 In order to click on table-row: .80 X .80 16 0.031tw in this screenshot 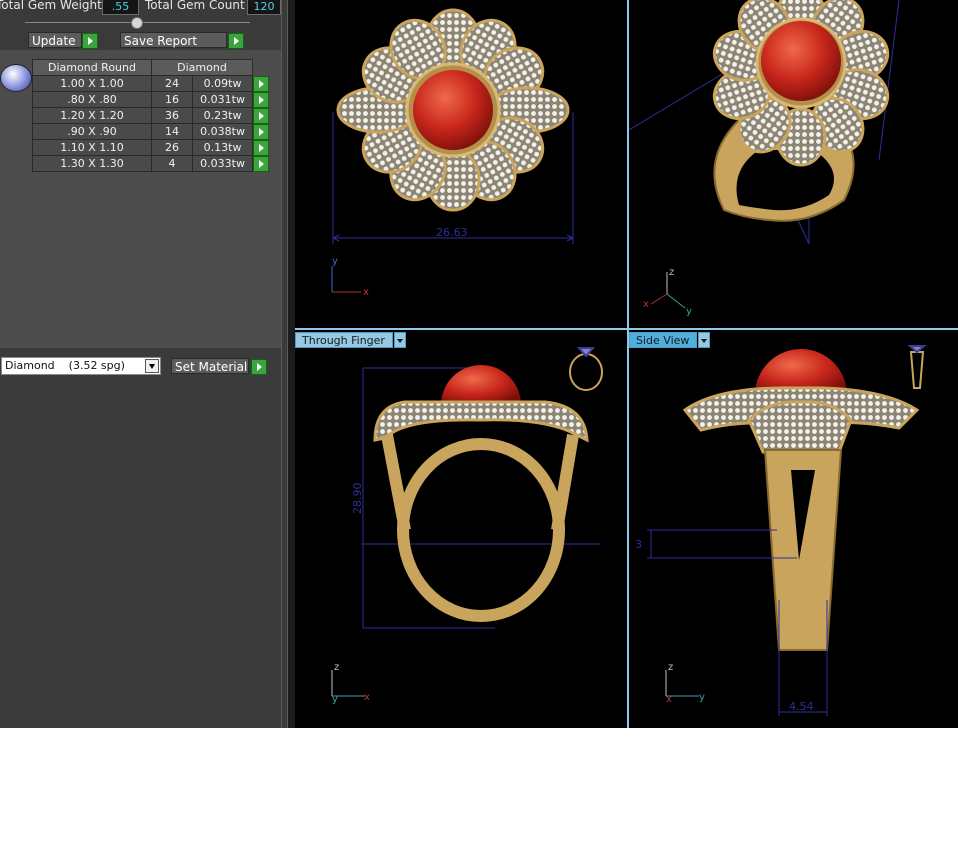, I will do `click(151, 99)`.